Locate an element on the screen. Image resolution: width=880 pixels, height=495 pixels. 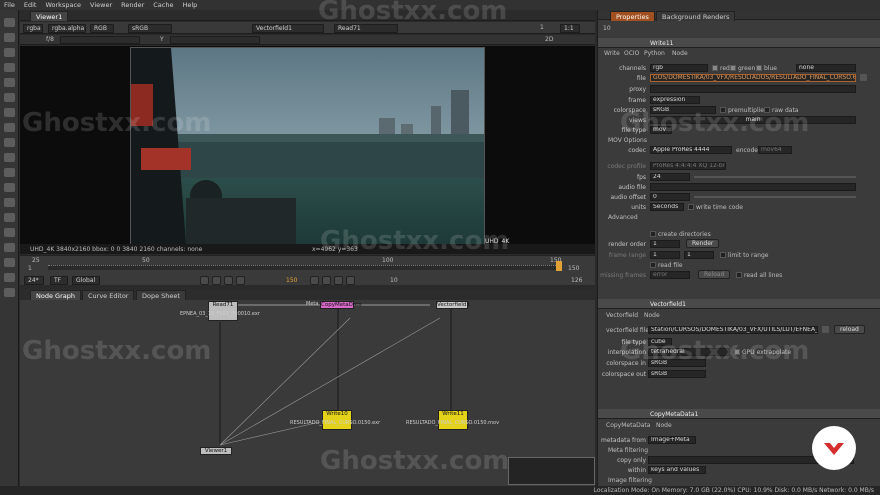
vector-filetype-select: cube is located at coordinates (660, 342).